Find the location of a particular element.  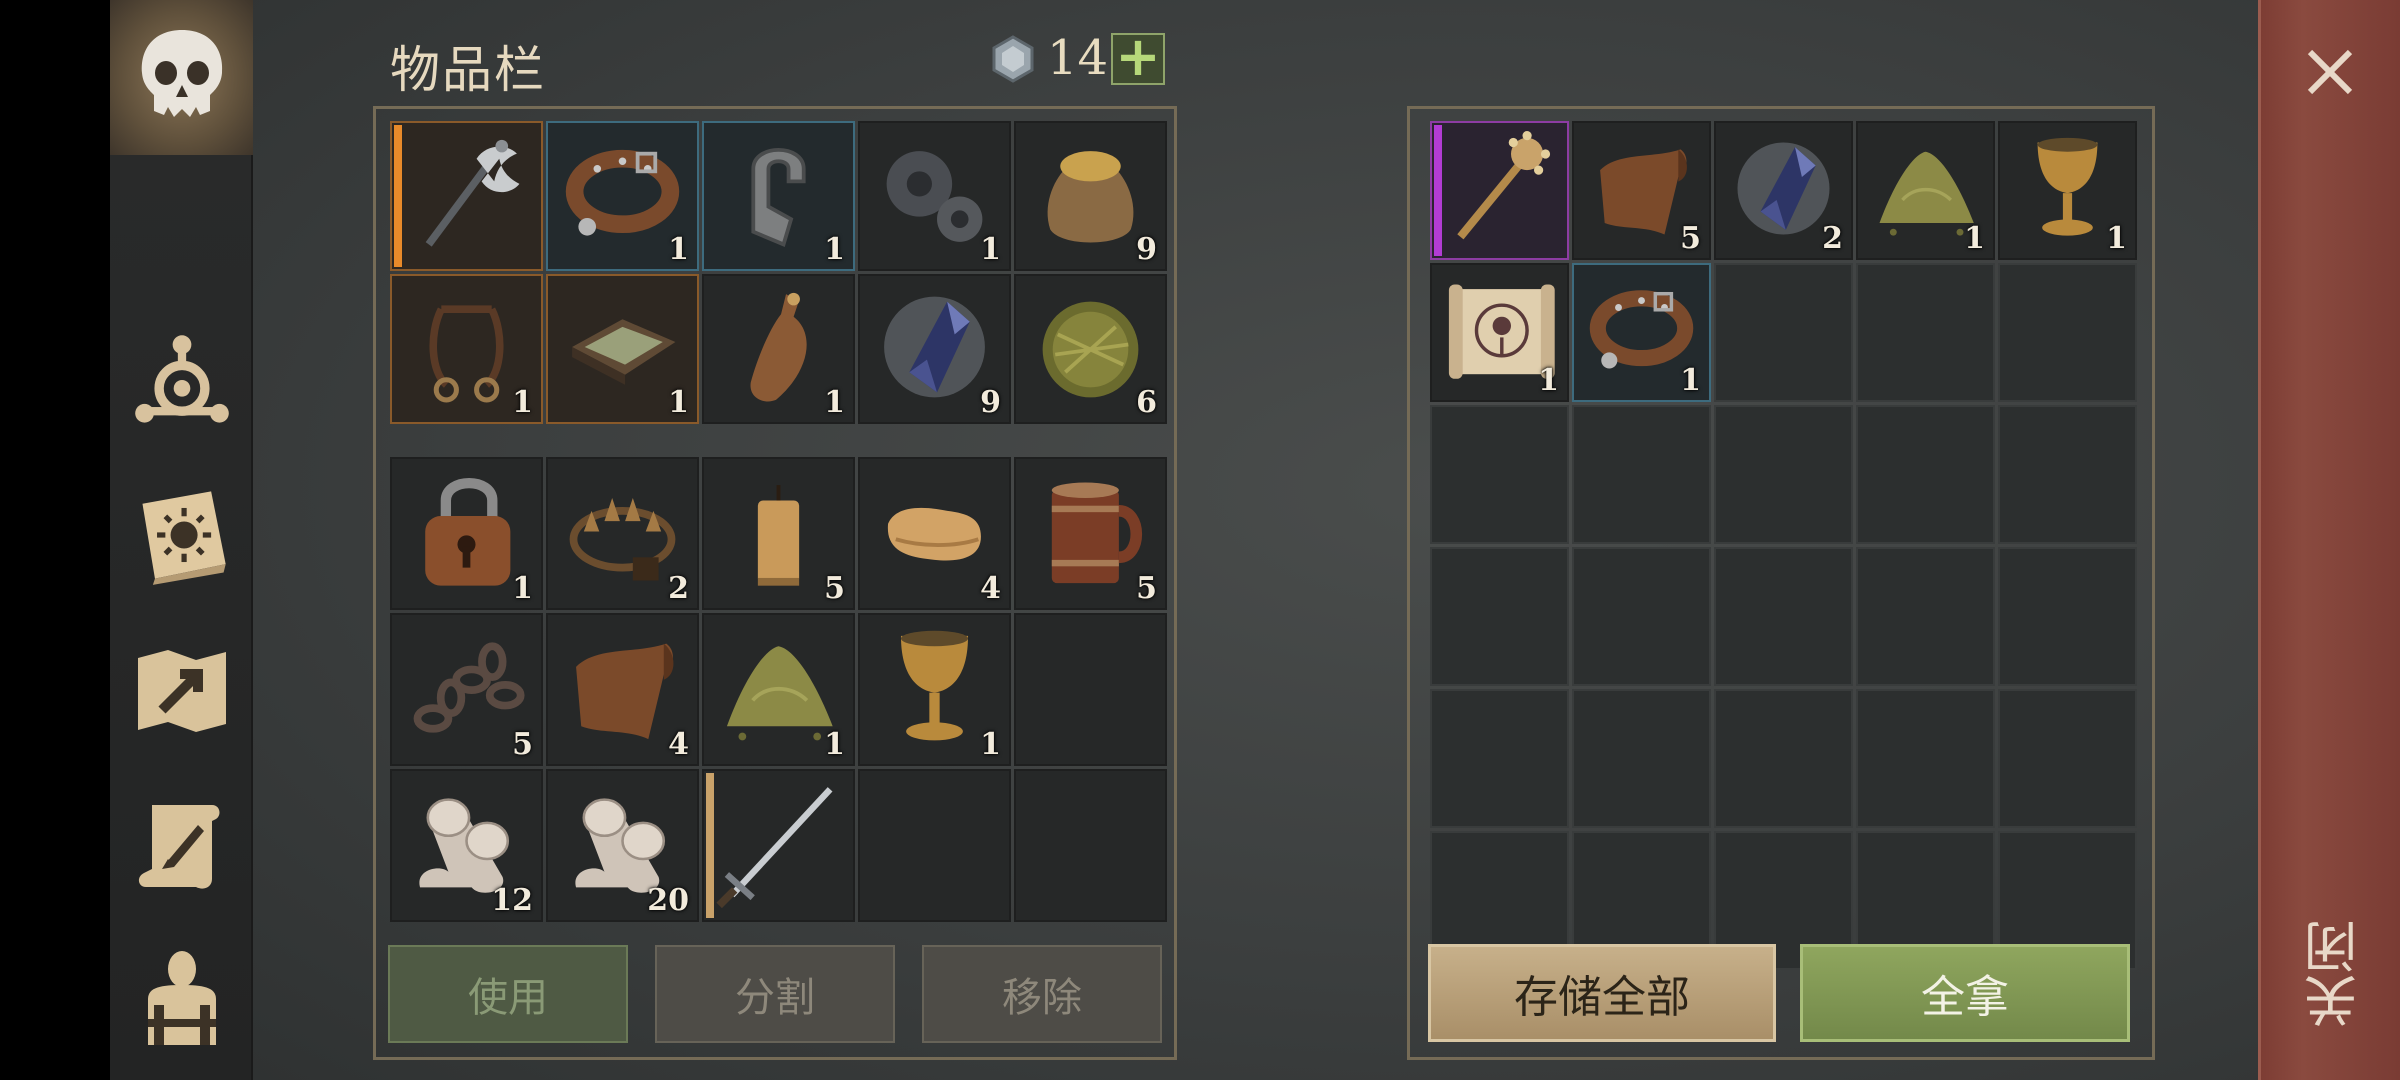

use-button: 使用 is located at coordinates (508, 994).